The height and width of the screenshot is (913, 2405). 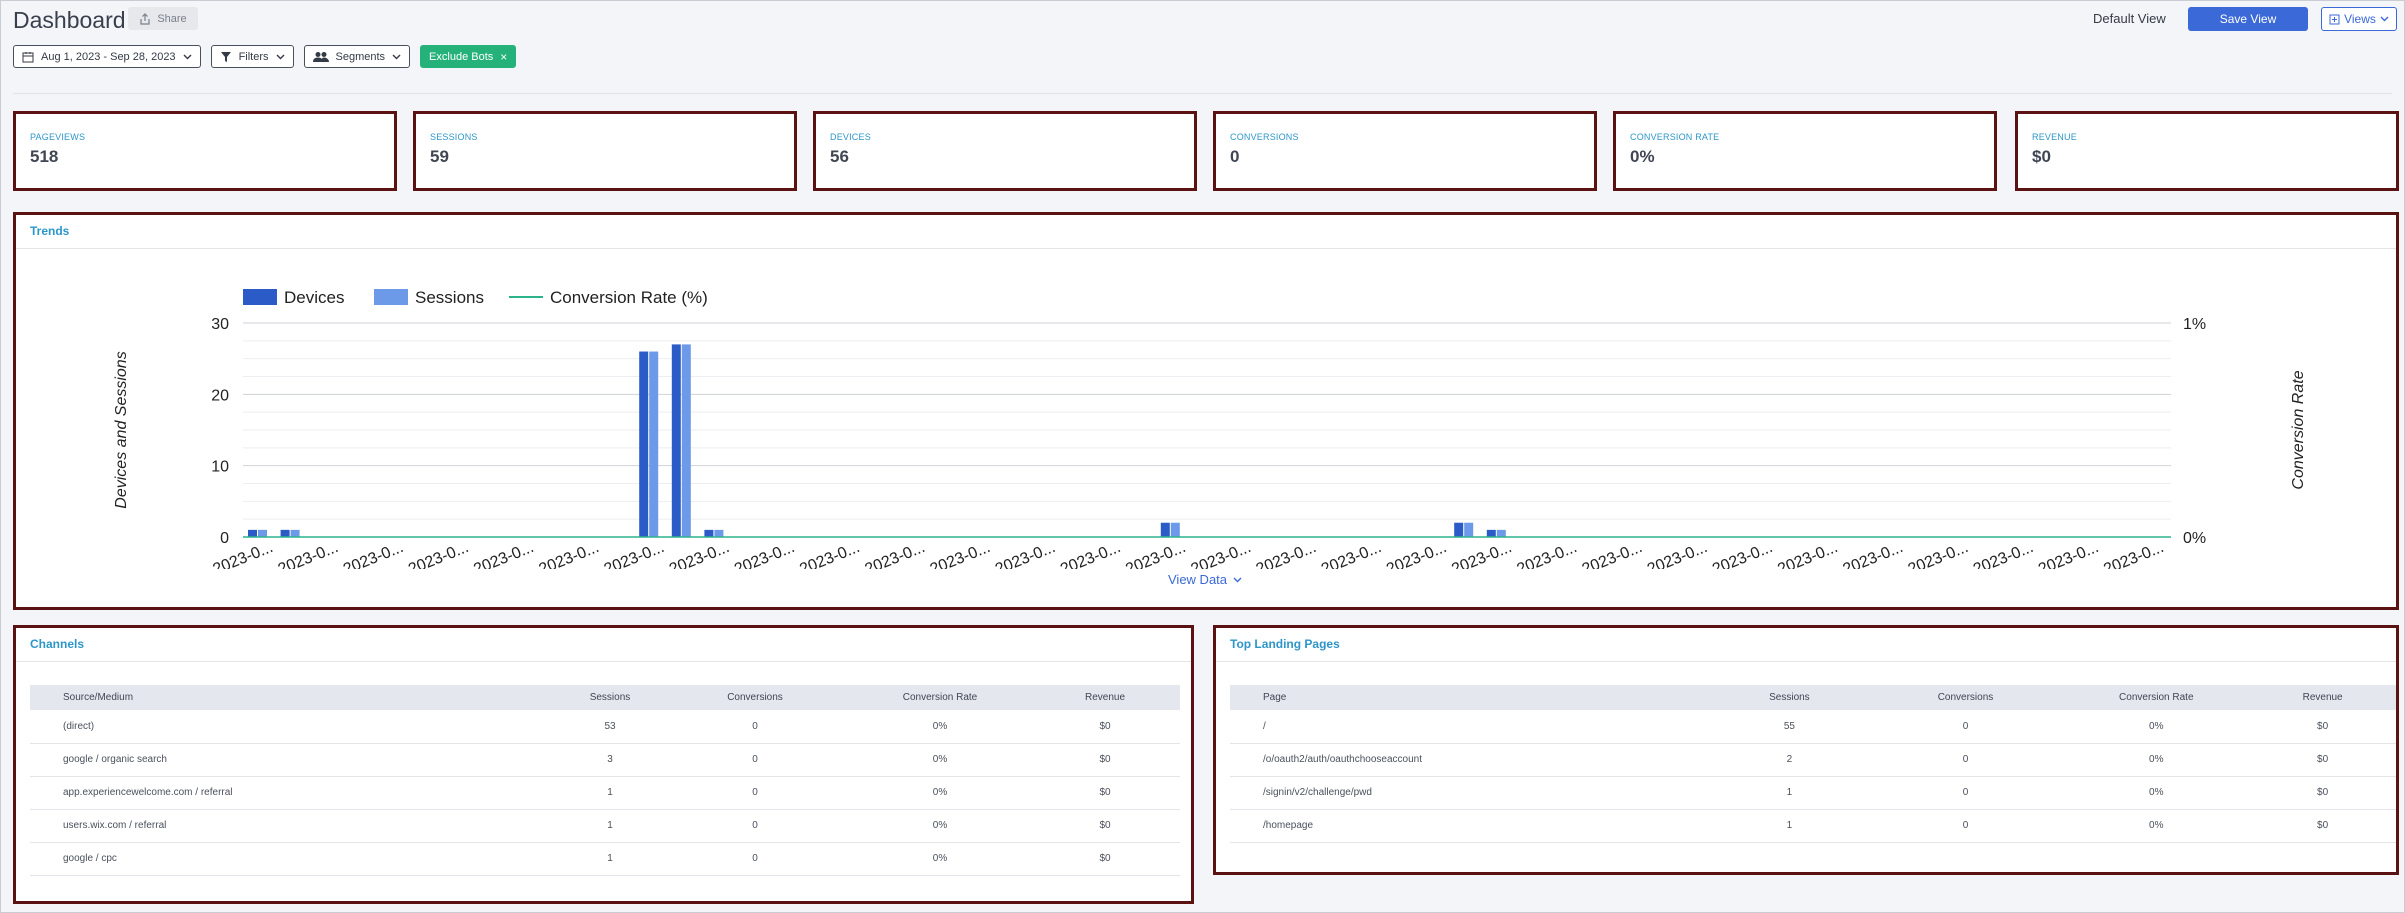 What do you see at coordinates (1471, 826) in the screenshot?
I see `table-cell: /homepage` at bounding box center [1471, 826].